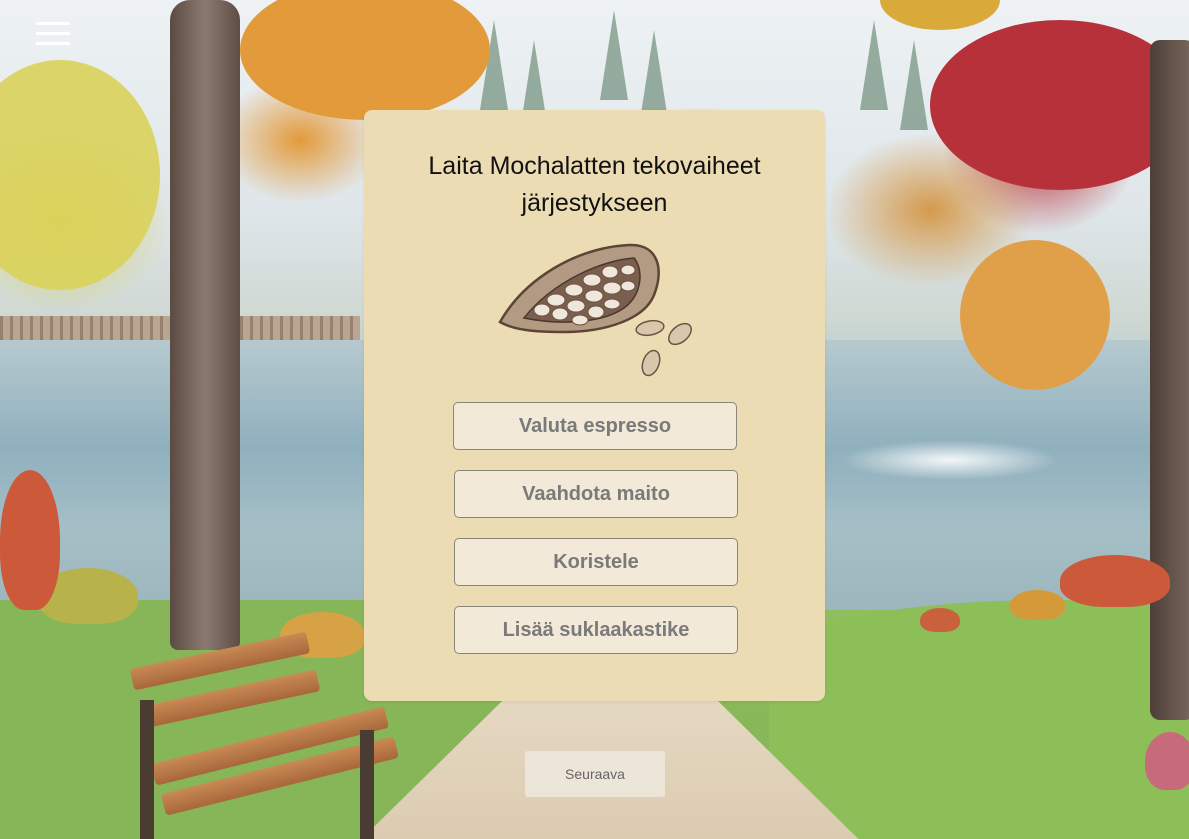 Image resolution: width=1189 pixels, height=839 pixels. Describe the element at coordinates (979, 719) in the screenshot. I see `lawn-right` at that location.